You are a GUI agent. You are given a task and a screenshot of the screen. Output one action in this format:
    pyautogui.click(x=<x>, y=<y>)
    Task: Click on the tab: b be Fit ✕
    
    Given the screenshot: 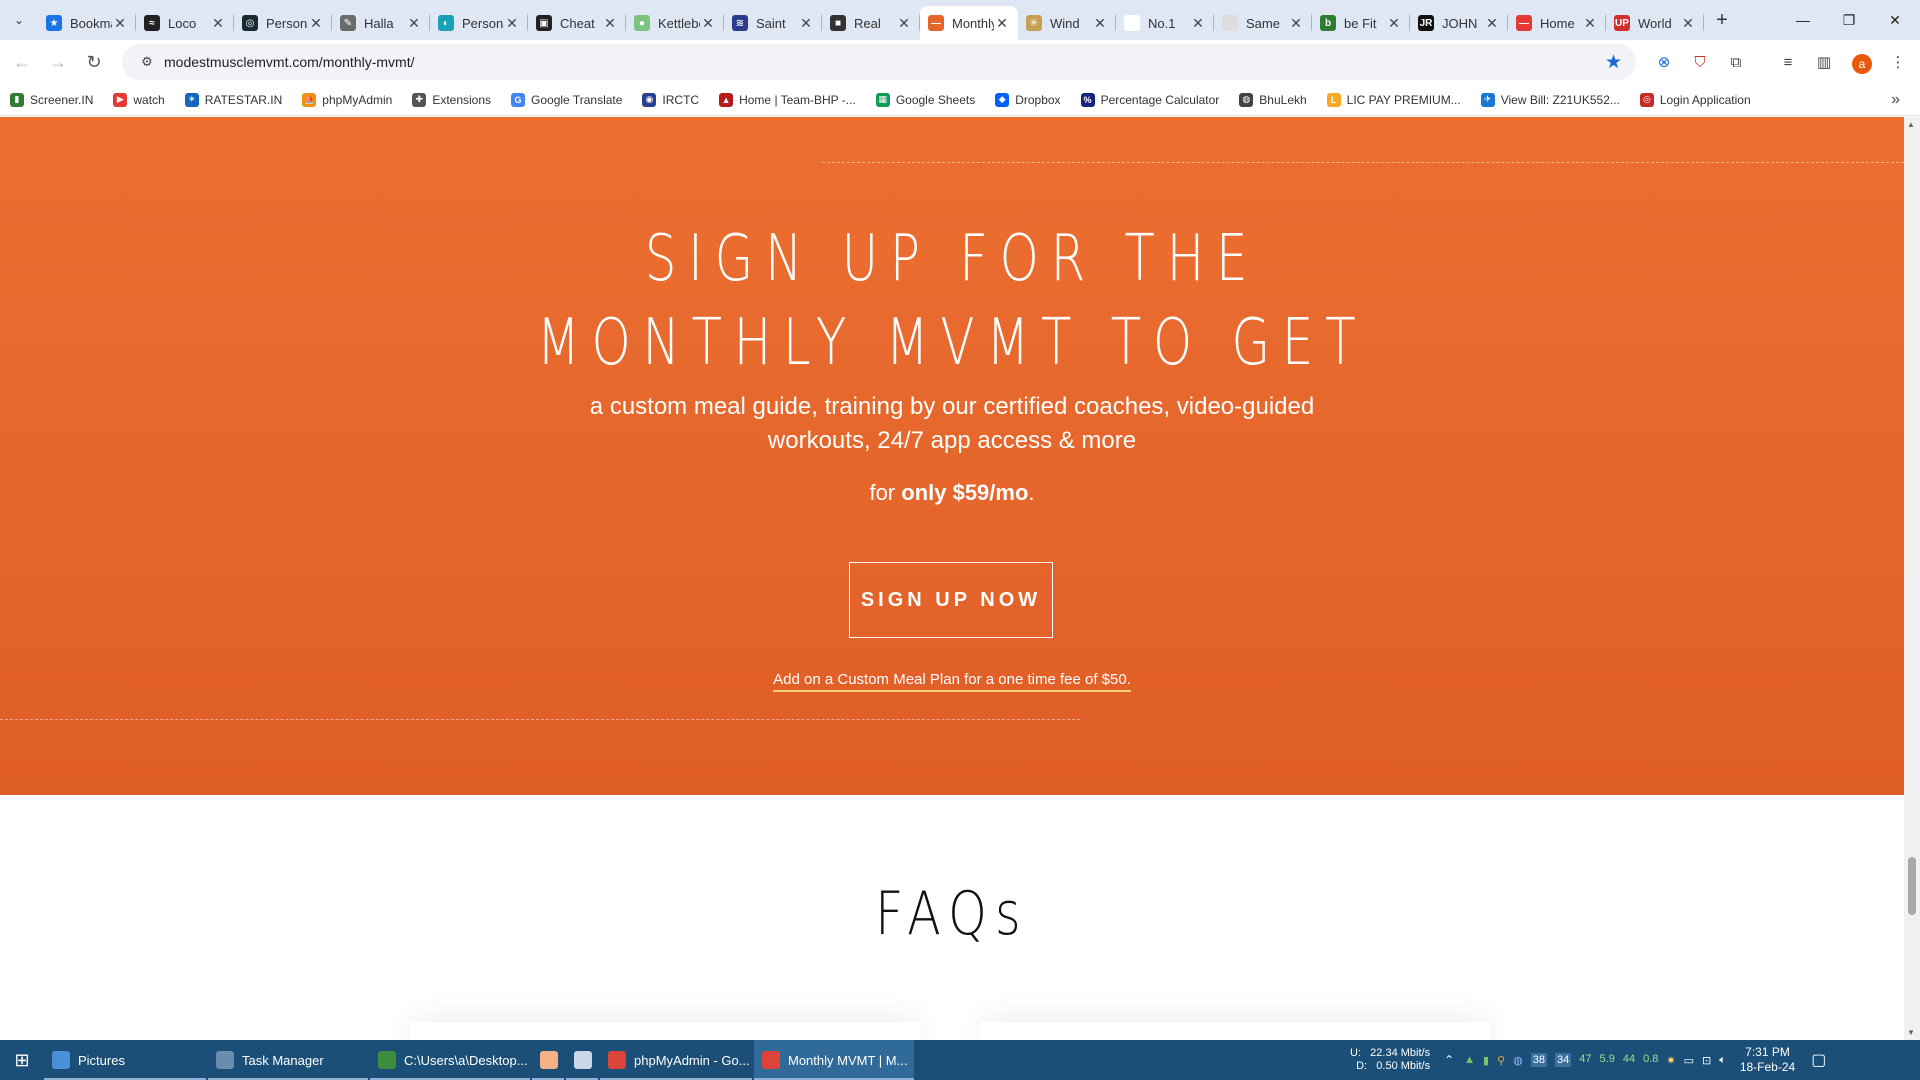 What is the action you would take?
    pyautogui.click(x=1361, y=23)
    